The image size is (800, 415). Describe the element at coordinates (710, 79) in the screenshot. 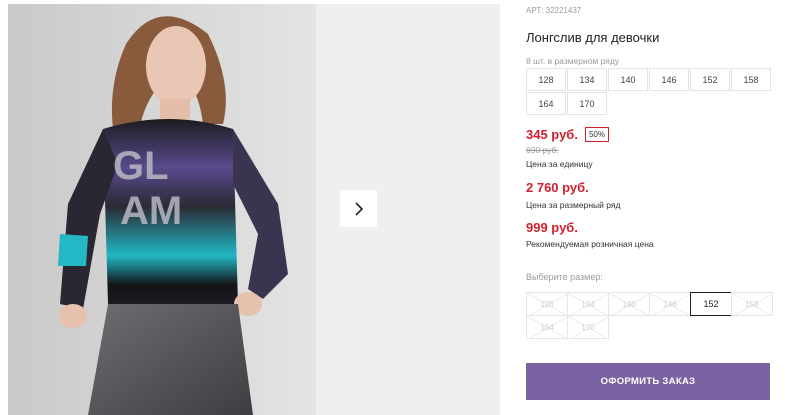

I see `size-row-cell: 152` at that location.